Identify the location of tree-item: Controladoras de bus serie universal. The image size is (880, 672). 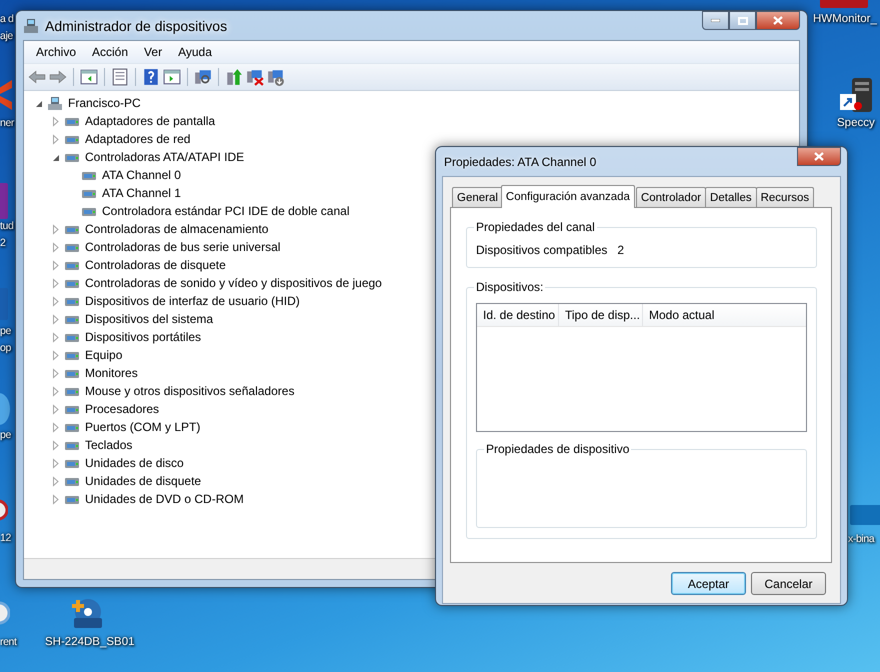
(181, 247).